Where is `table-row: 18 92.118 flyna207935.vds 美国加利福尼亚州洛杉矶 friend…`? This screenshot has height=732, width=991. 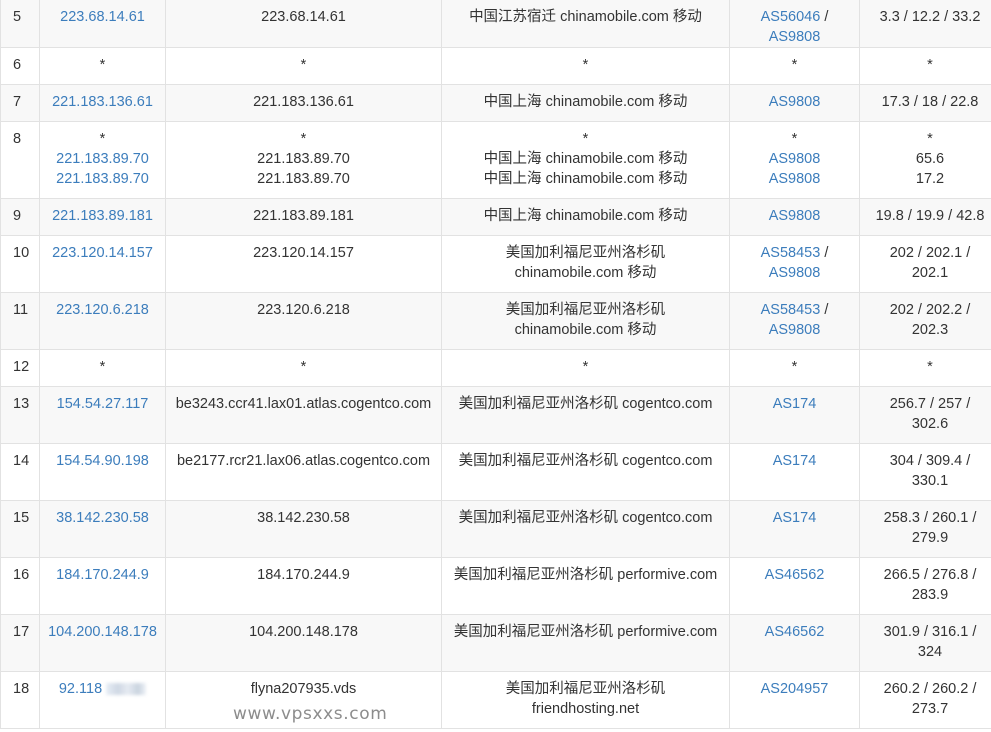 table-row: 18 92.118 flyna207935.vds 美国加利福尼亚州洛杉矶 friend… is located at coordinates (495, 700).